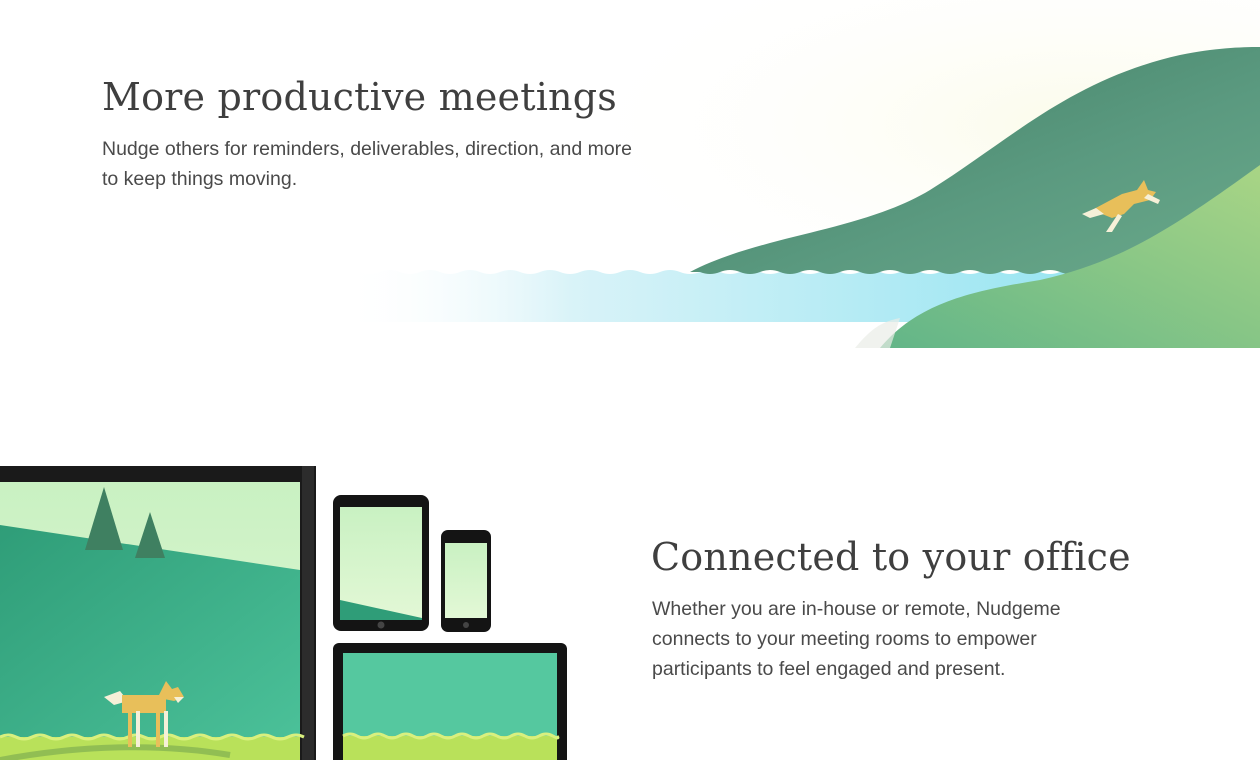 The height and width of the screenshot is (760, 1260). What do you see at coordinates (381, 563) in the screenshot?
I see `tablet-device-icon` at bounding box center [381, 563].